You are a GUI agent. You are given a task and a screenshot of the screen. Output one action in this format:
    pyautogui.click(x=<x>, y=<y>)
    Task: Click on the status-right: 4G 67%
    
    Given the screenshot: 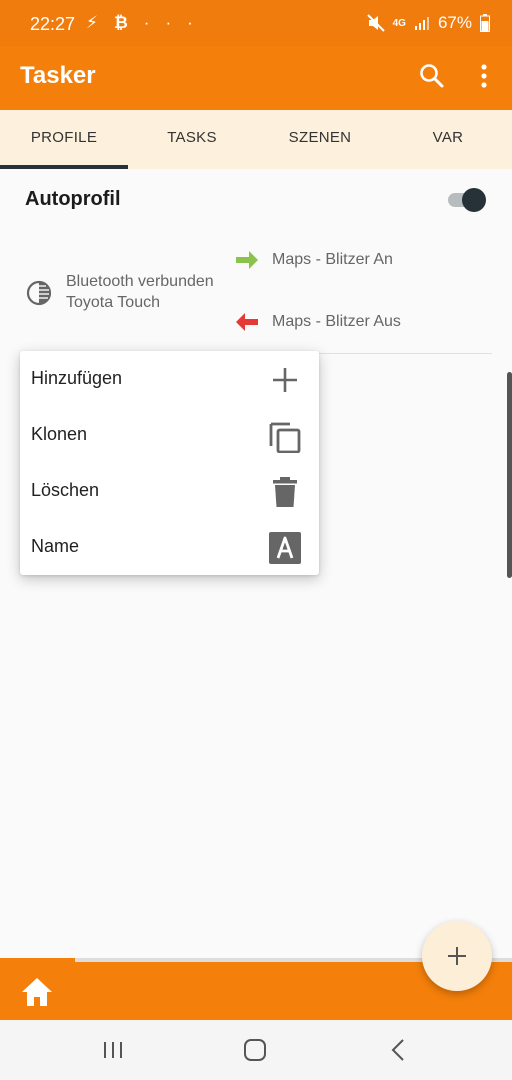 What is the action you would take?
    pyautogui.click(x=428, y=23)
    